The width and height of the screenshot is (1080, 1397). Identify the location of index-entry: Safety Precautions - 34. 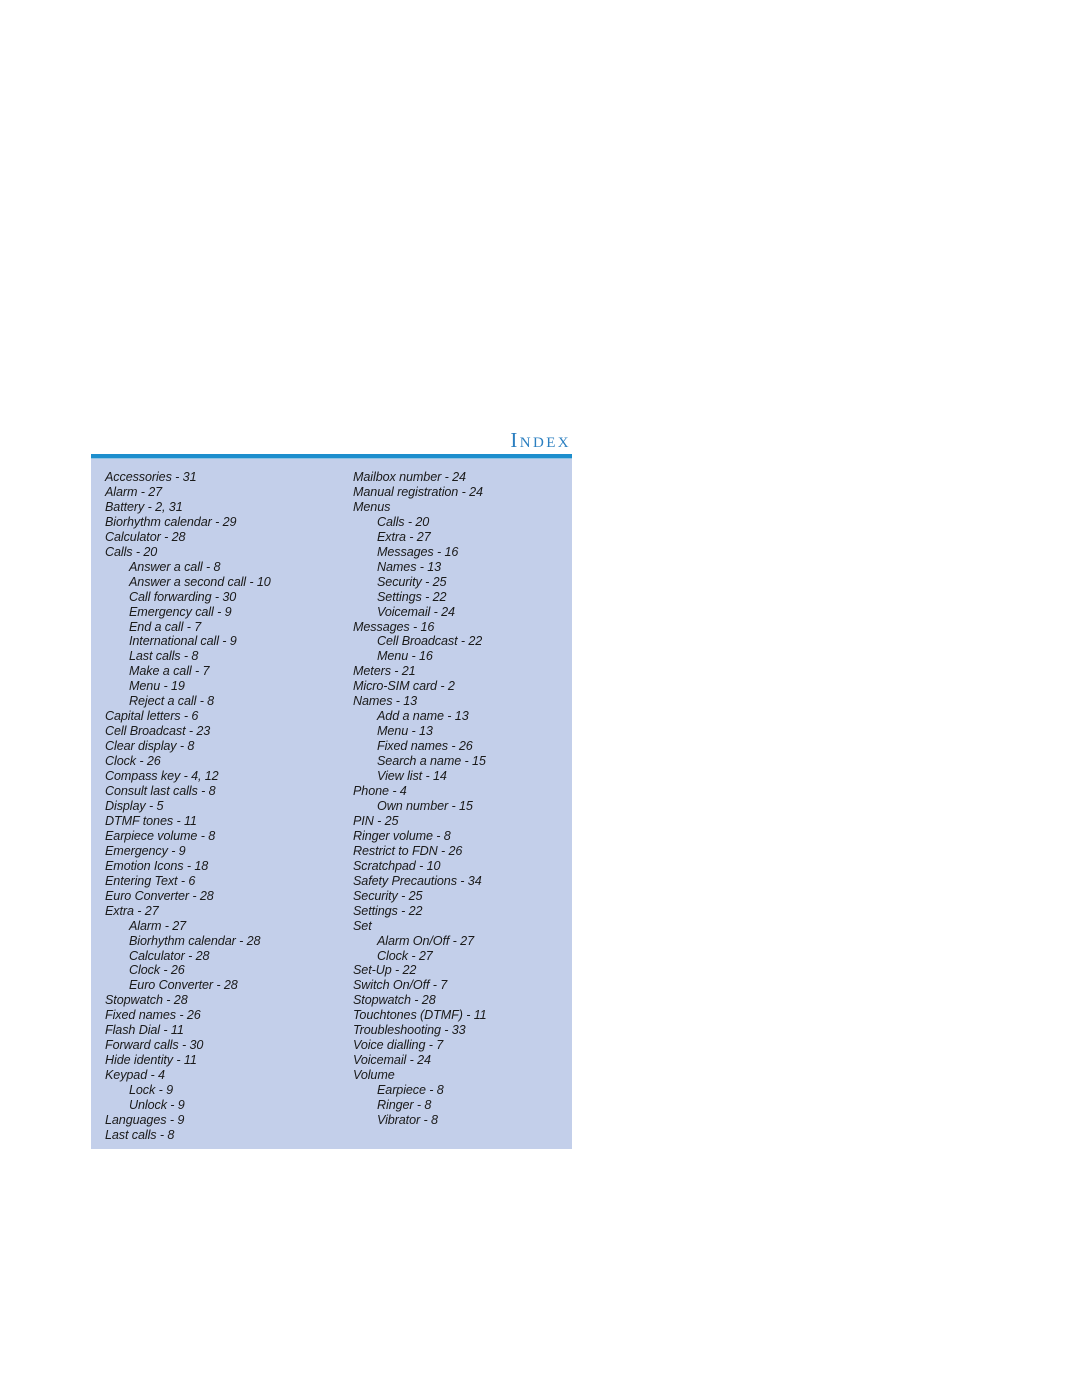
(417, 880).